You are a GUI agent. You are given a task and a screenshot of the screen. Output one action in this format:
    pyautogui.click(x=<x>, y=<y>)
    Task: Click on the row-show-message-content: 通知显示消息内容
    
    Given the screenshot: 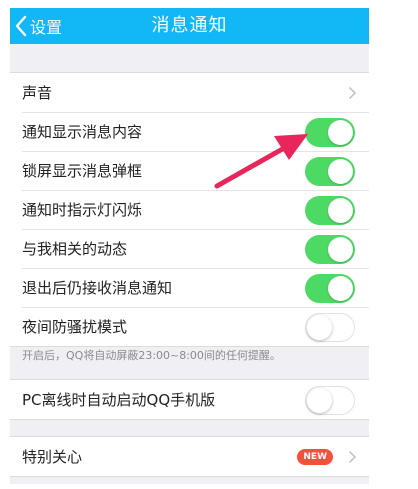 What is the action you would take?
    pyautogui.click(x=189, y=131)
    